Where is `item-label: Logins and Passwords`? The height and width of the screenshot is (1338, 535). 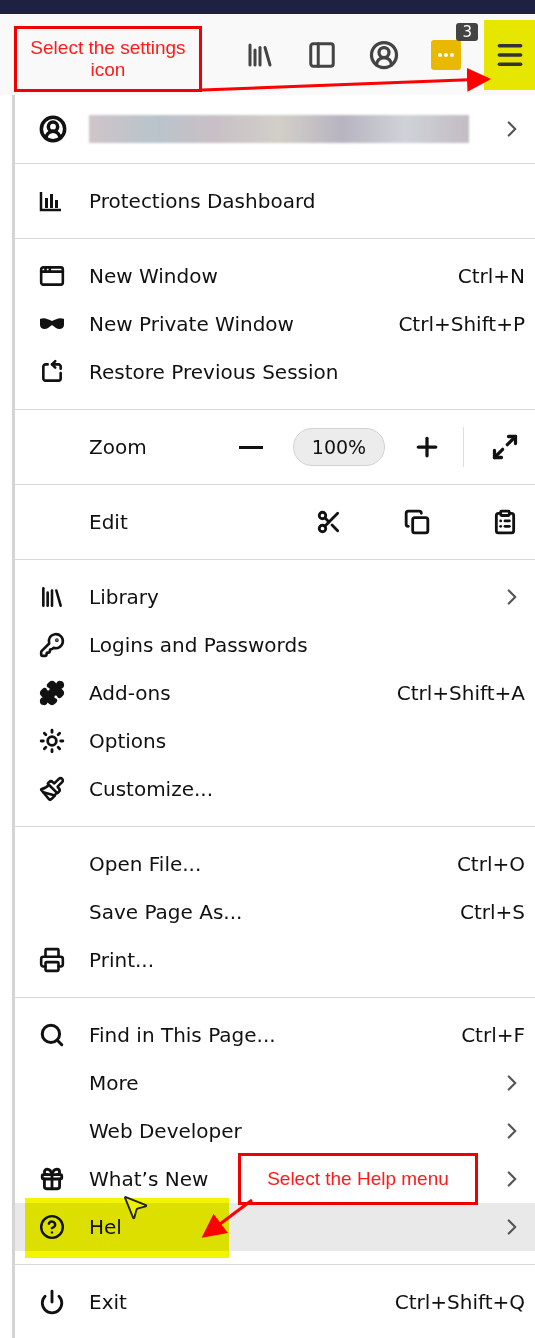
item-label: Logins and Passwords is located at coordinates (198, 645).